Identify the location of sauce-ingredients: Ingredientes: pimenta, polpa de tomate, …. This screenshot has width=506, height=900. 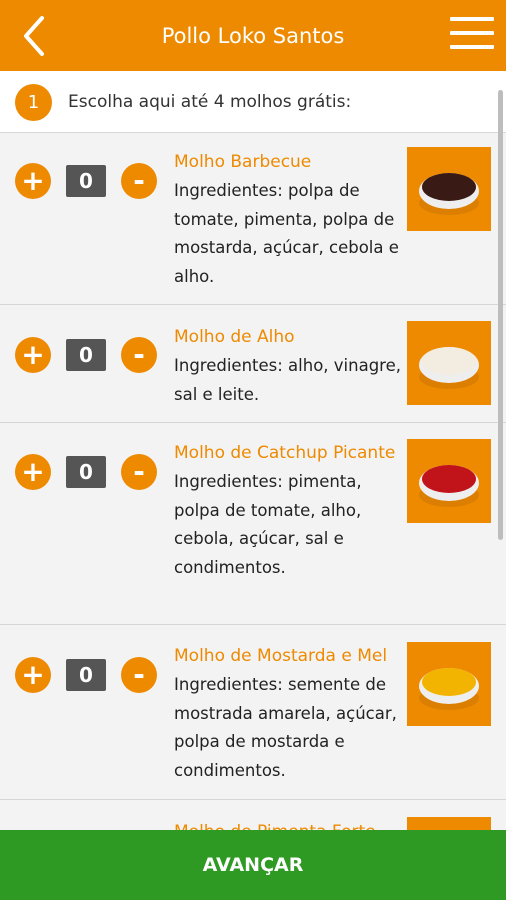
(268, 524).